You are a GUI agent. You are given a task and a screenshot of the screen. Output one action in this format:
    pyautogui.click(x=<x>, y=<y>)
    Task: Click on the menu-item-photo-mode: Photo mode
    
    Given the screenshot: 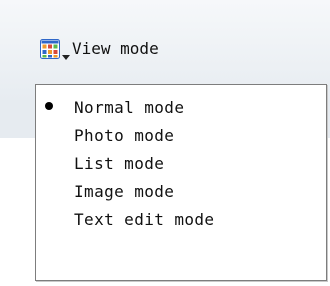 What is the action you would take?
    pyautogui.click(x=181, y=135)
    